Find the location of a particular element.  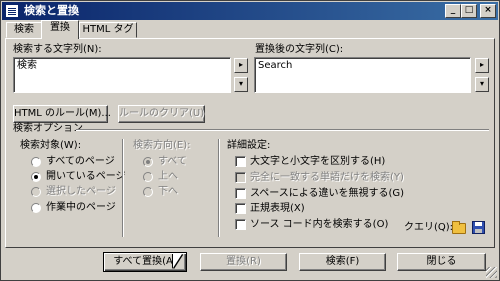

whole-word-label: 完全に一致する単語だけを検索(Y) is located at coordinates (327, 178).